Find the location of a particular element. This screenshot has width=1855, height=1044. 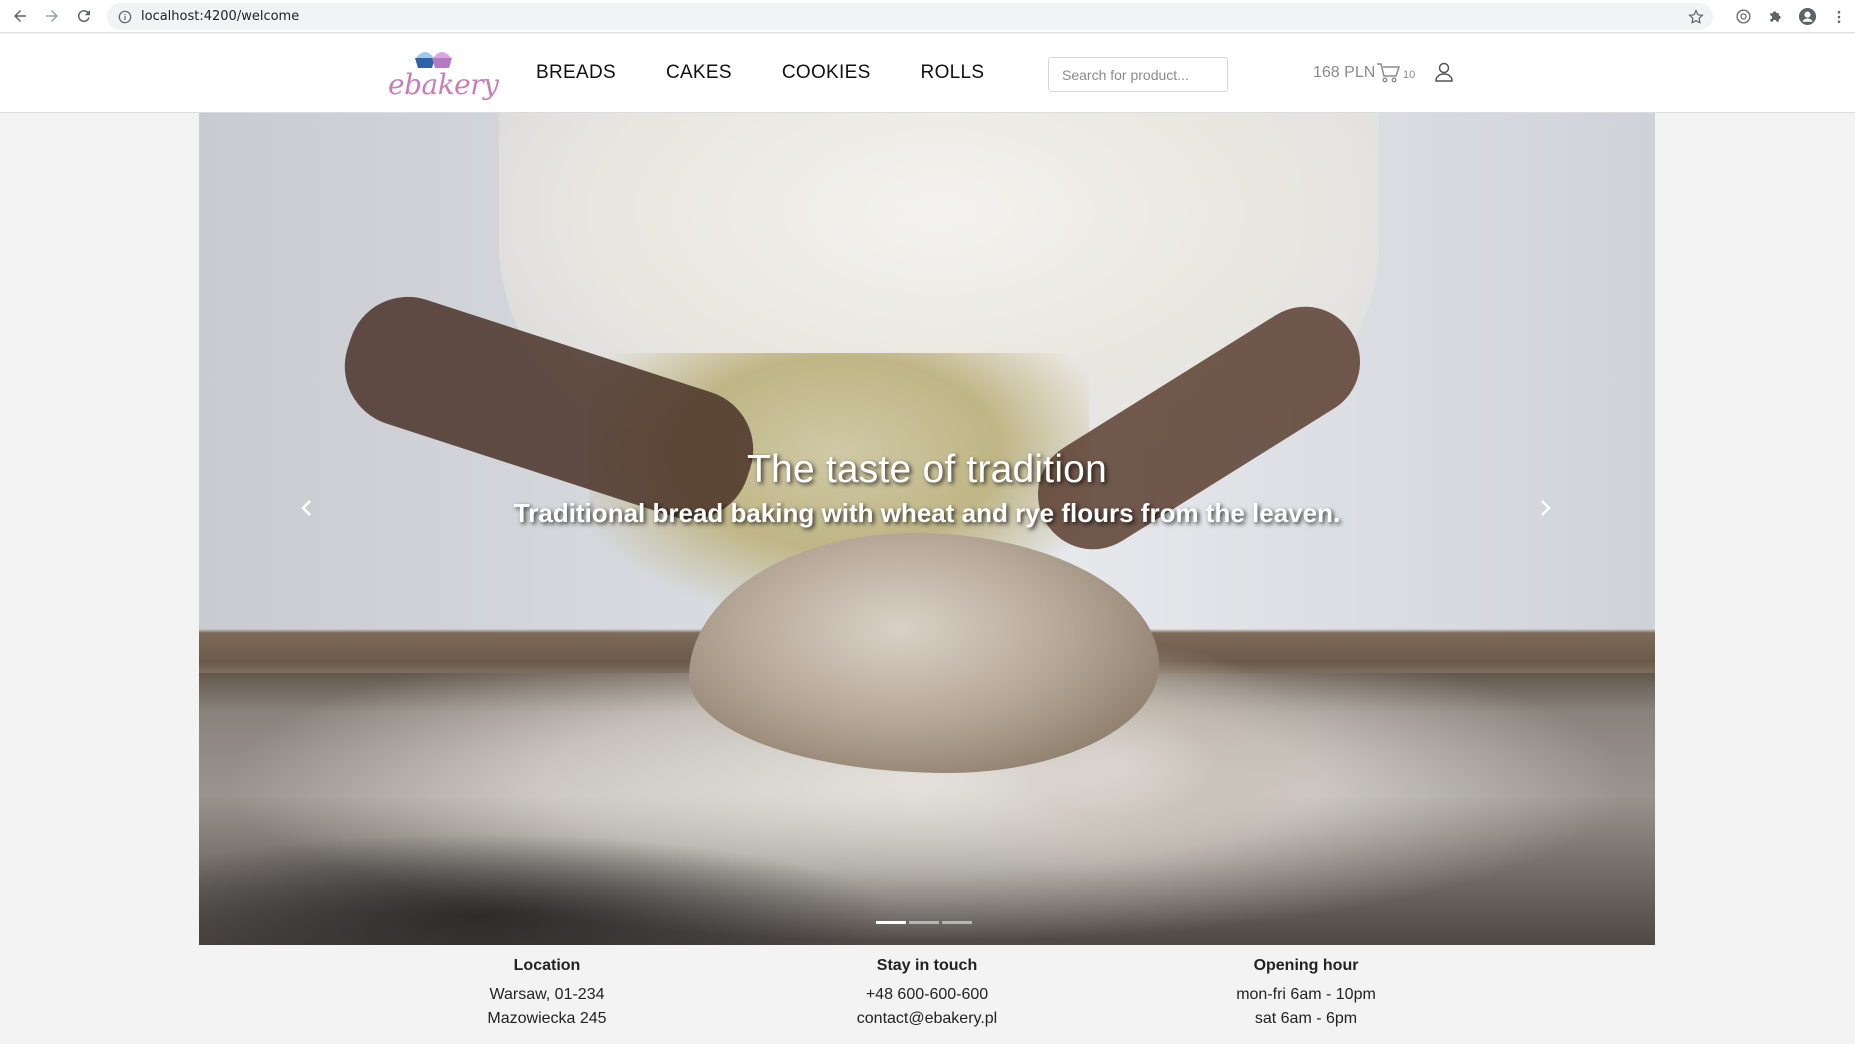

url-text: localhost:4200/welcome is located at coordinates (220, 16).